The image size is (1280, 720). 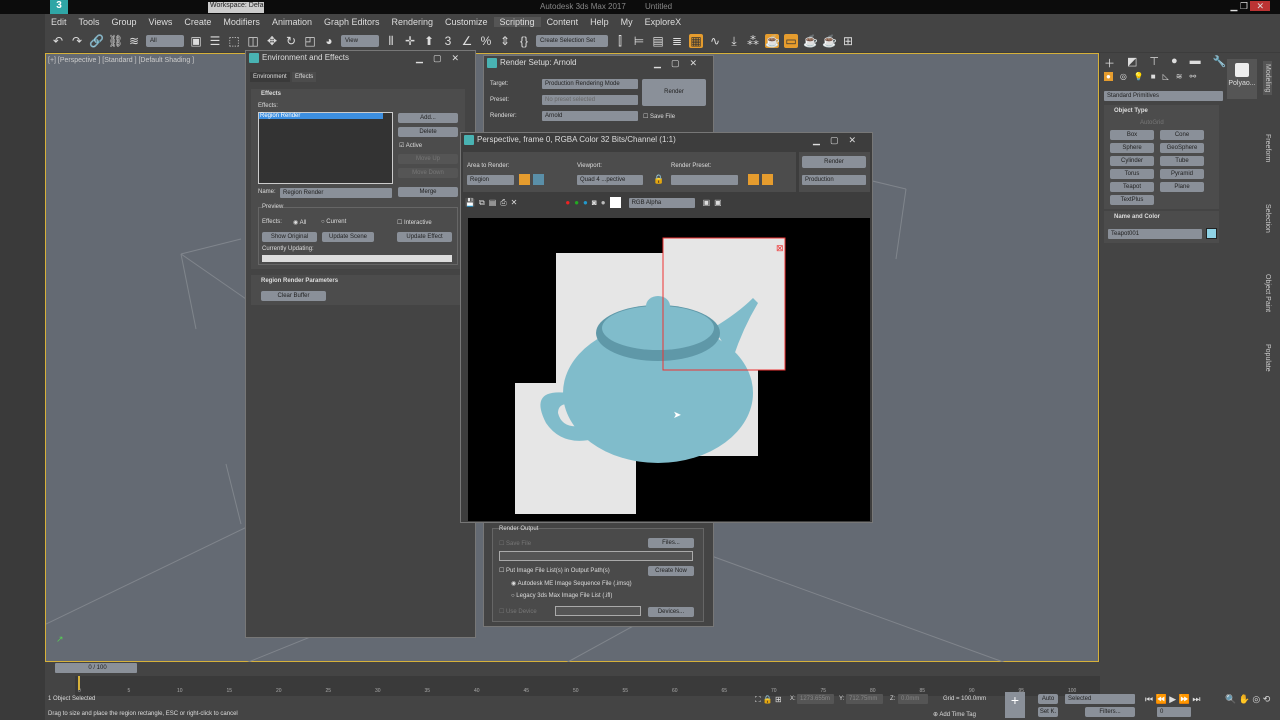 What do you see at coordinates (1137, 217) in the screenshot?
I see `name-color-header: Name and Color` at bounding box center [1137, 217].